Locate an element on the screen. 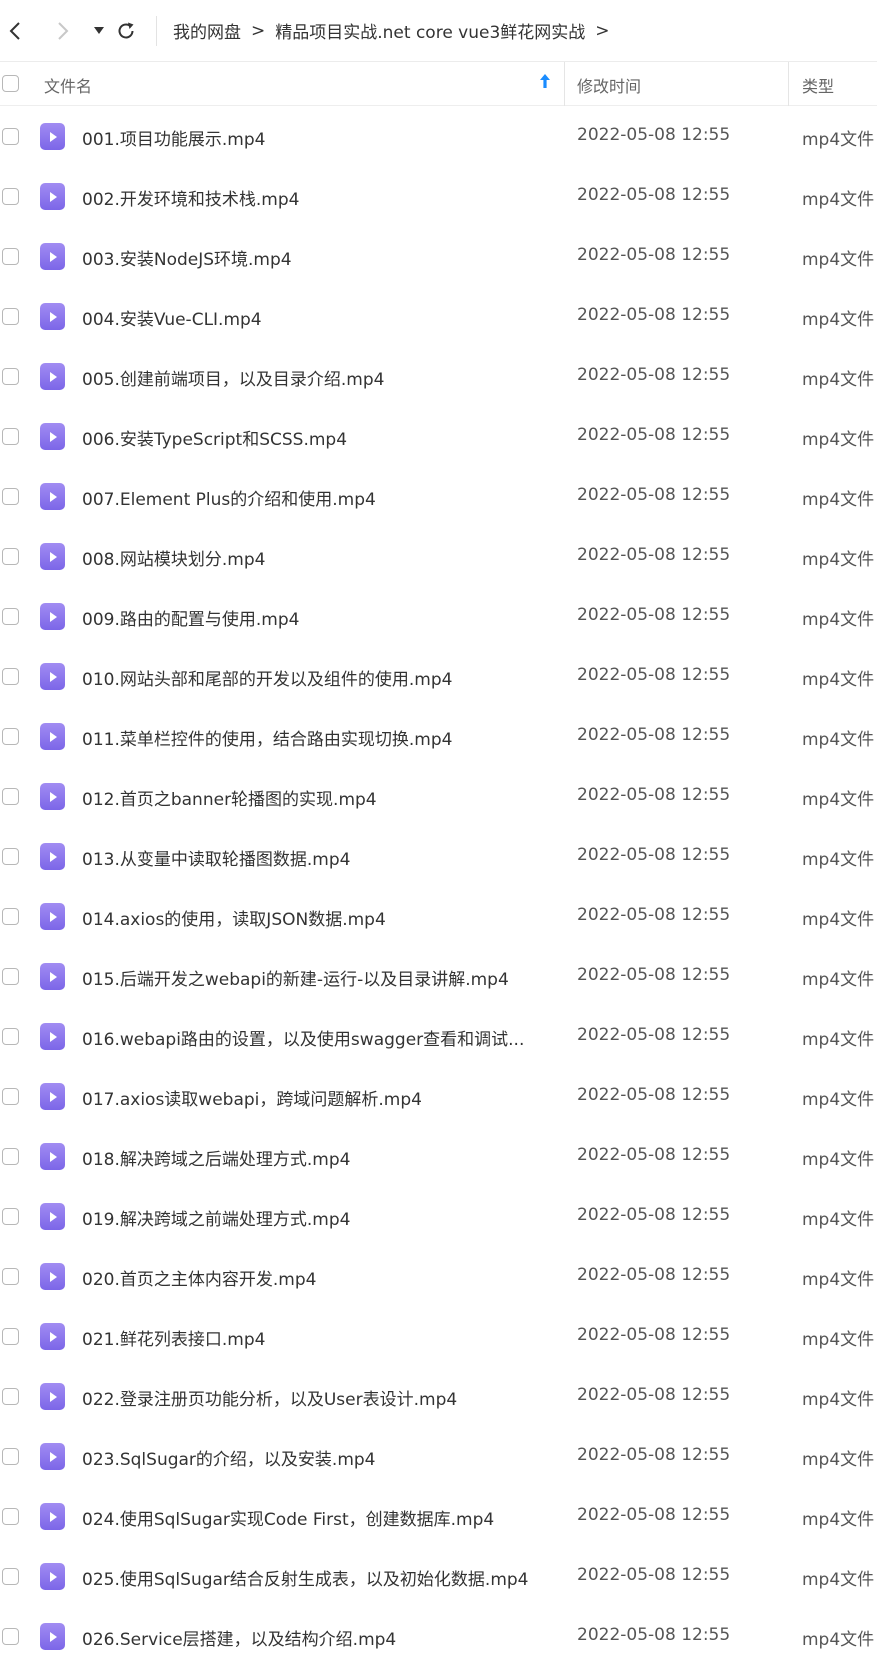  file-row: 008.网站模块划分.mp4 2022-05-08 12:55 mp4文件 is located at coordinates (438, 556).